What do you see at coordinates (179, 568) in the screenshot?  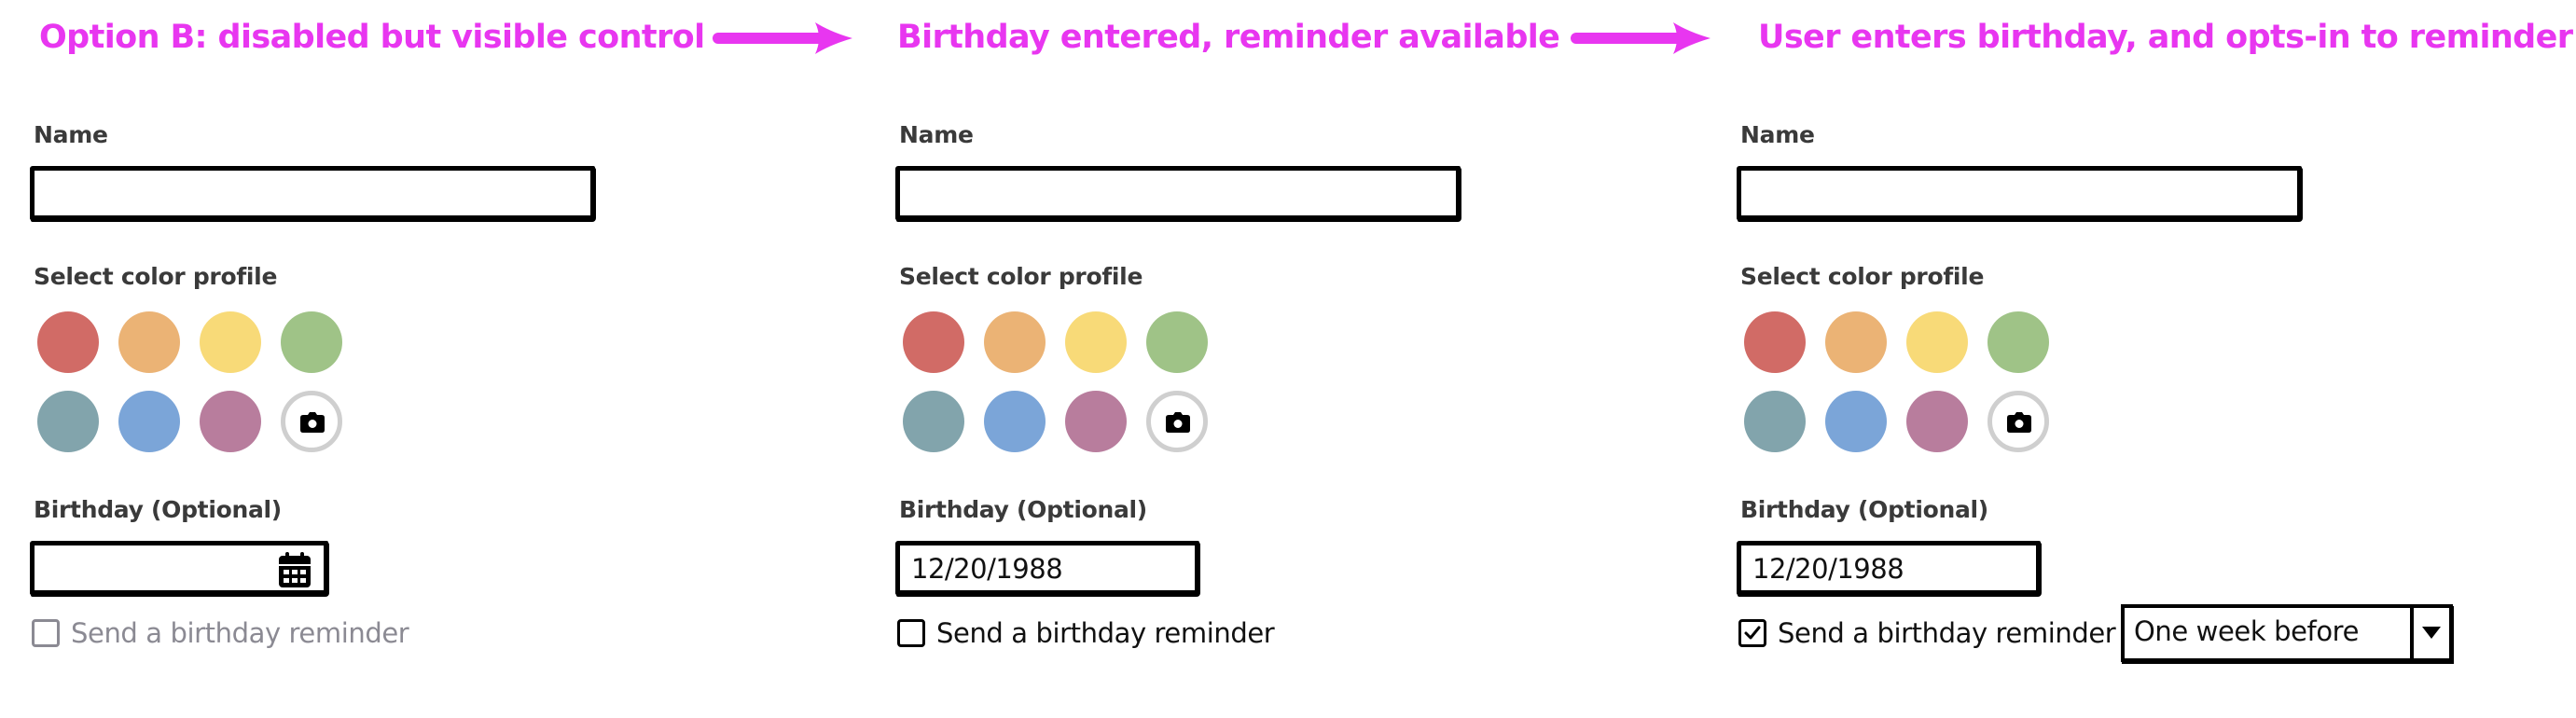 I see `birthday-input` at bounding box center [179, 568].